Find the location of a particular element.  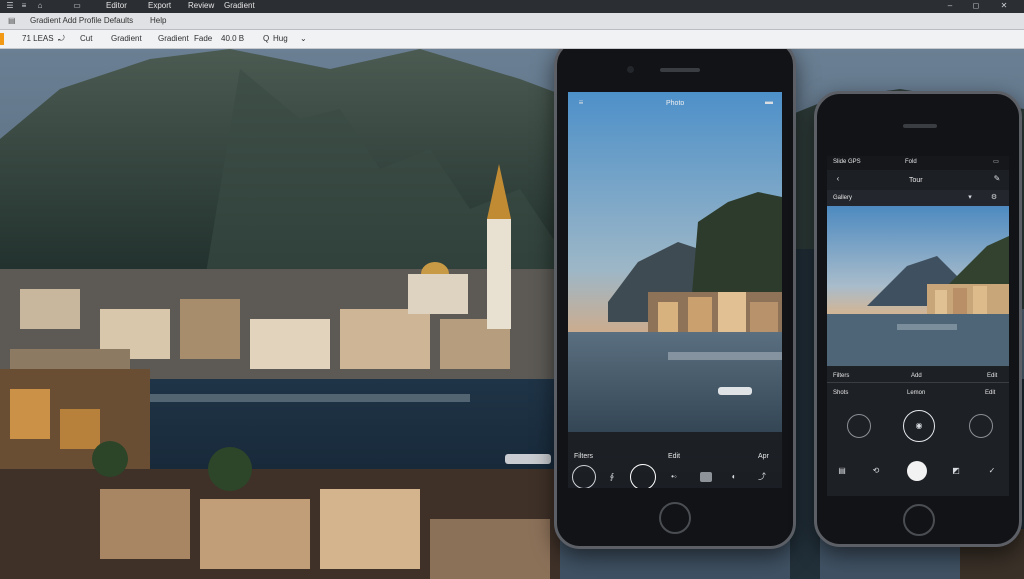

toolbar-tab-label: Gradient Add Profile Defaults is located at coordinates (81, 21).